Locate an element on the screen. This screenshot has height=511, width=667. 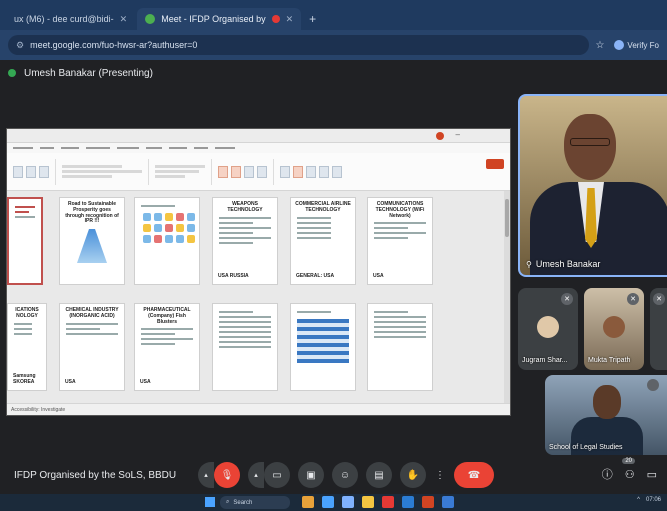
slide-title: PHARMACEUTICAL (Company) Fish Blusters is located at coordinates (167, 316).